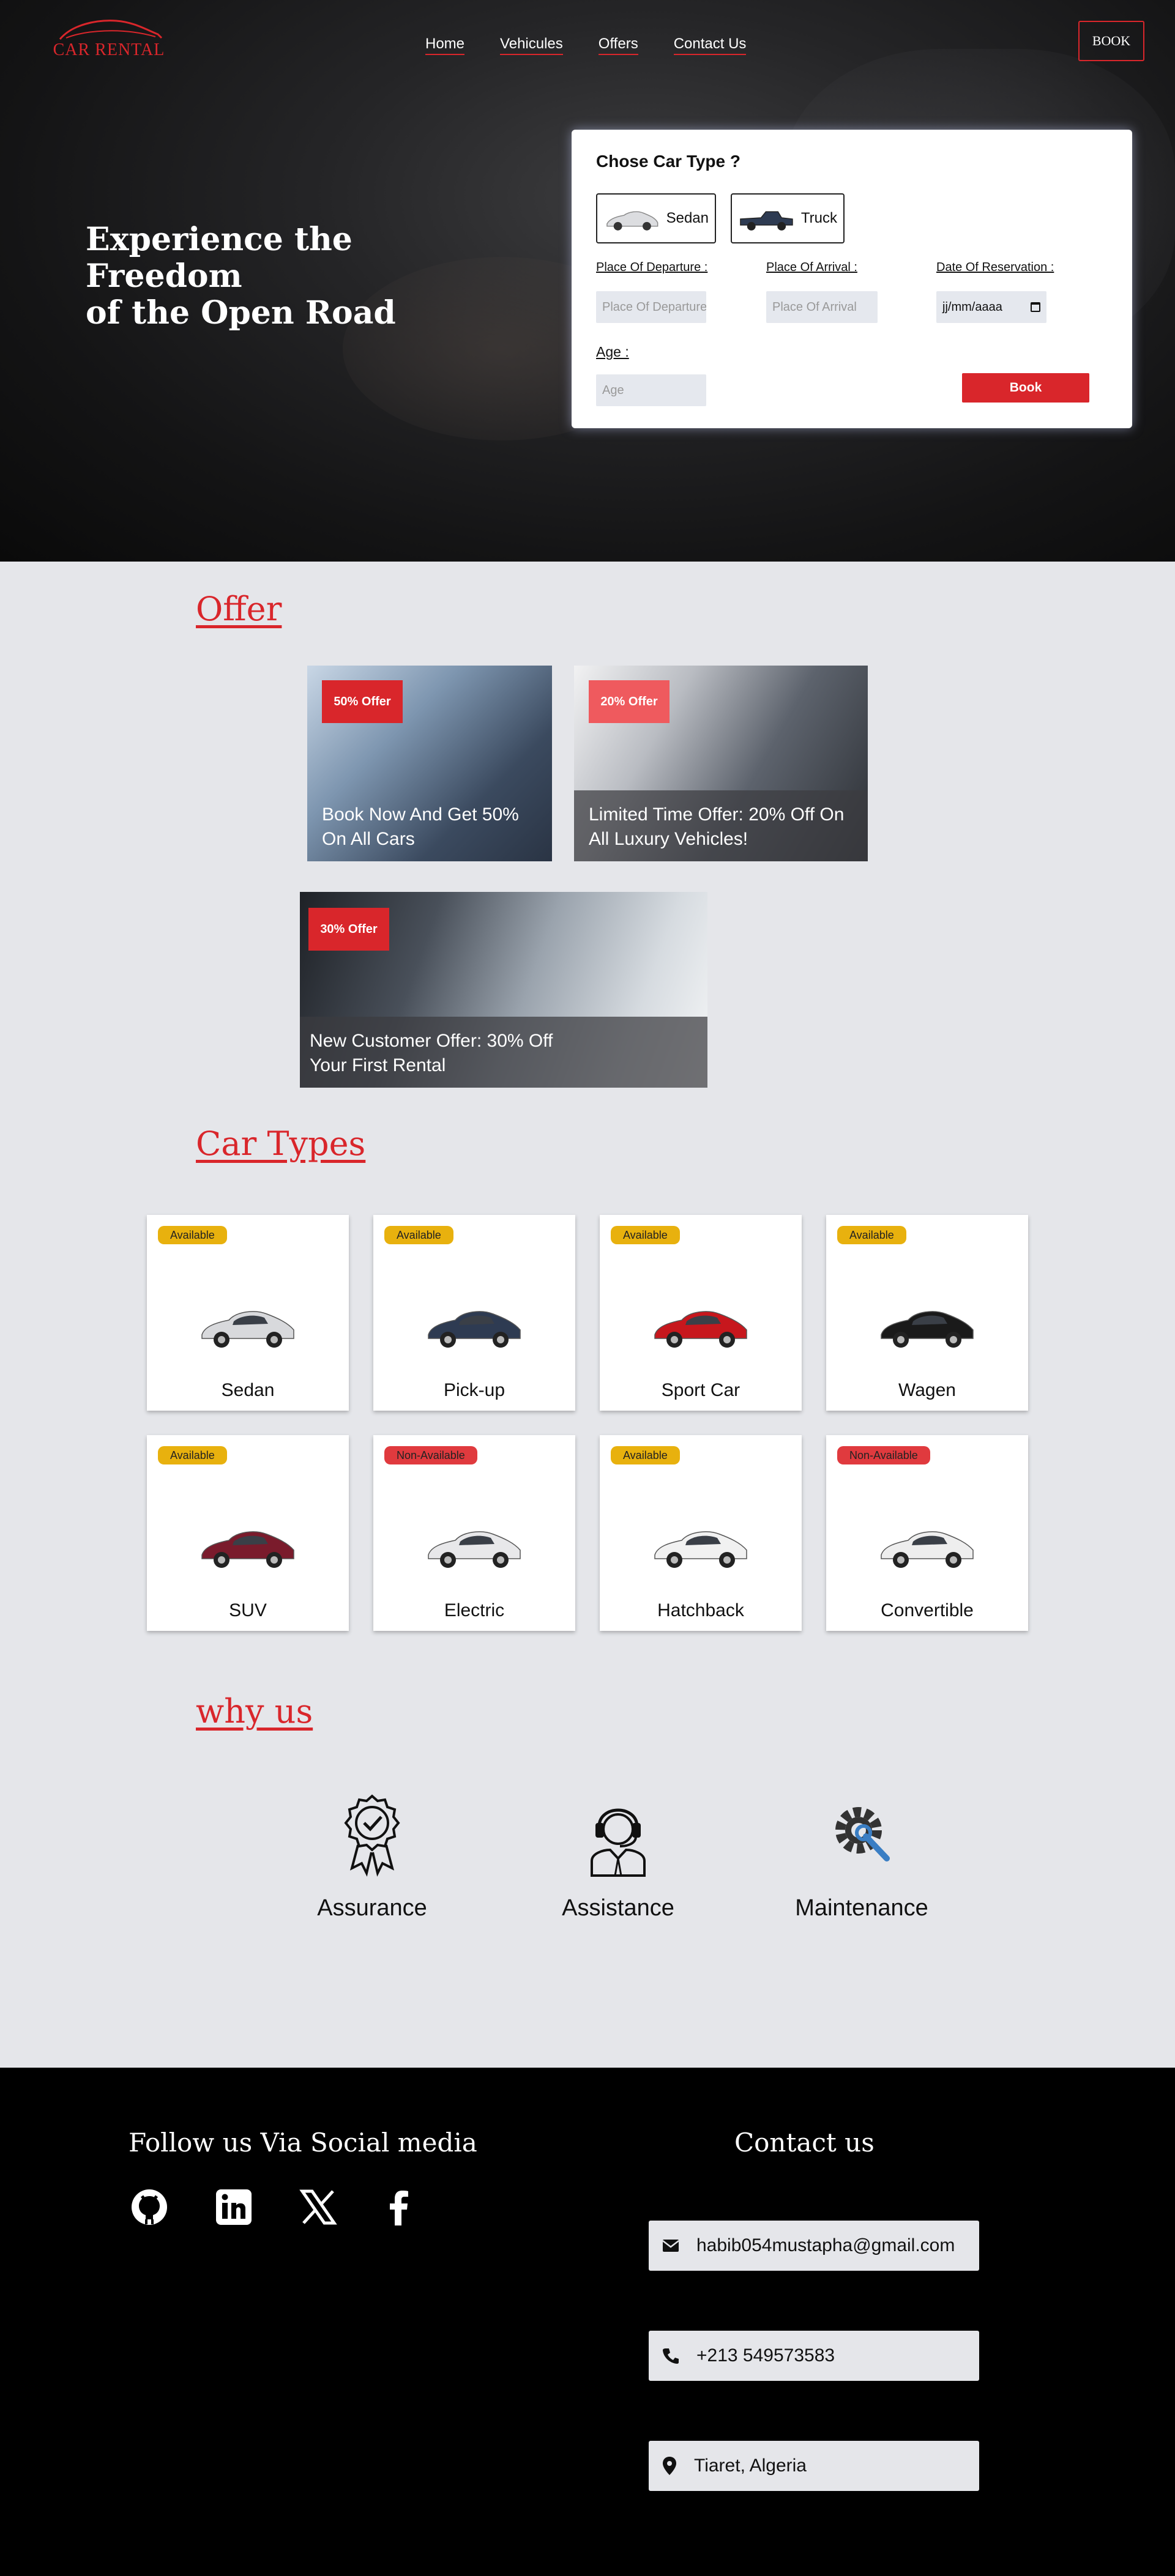 Image resolution: width=1175 pixels, height=2576 pixels. I want to click on location-contact: Tiaret, Algeria, so click(814, 2466).